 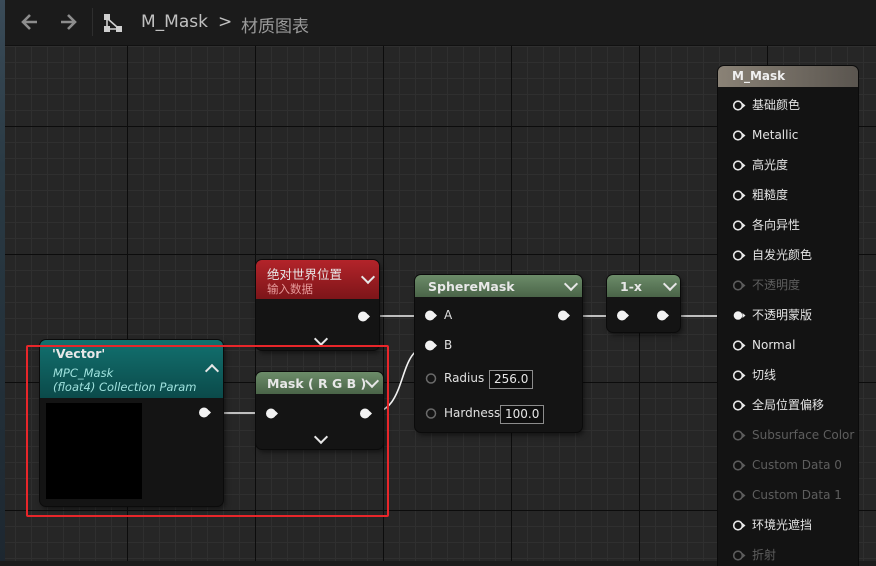 I want to click on material-input-label: Custom Data 1, so click(x=797, y=495).